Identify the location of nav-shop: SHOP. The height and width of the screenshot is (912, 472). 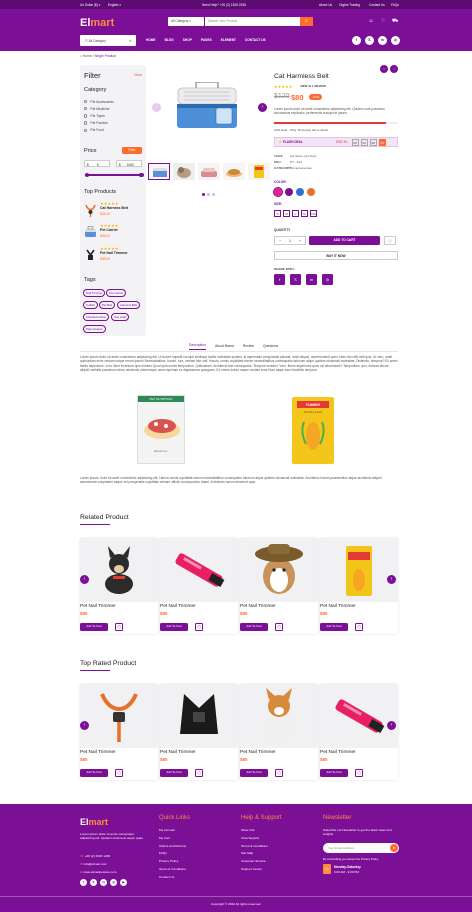
(187, 40).